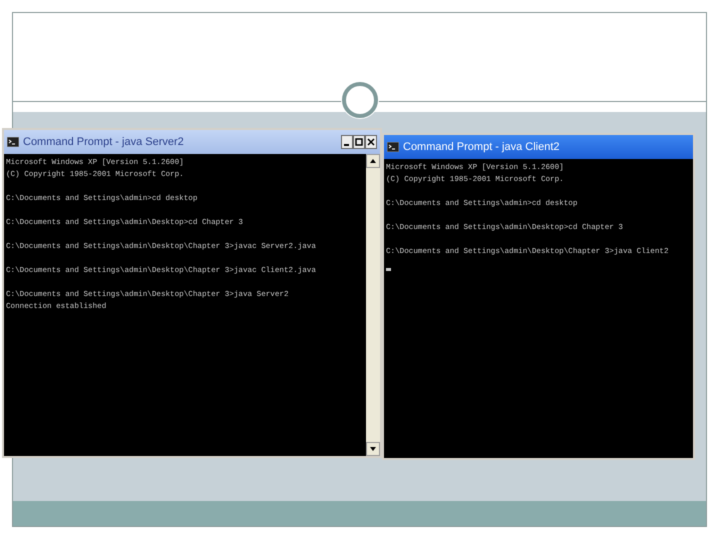 The height and width of the screenshot is (540, 720). Describe the element at coordinates (359, 142) in the screenshot. I see `window-controls-icon` at that location.